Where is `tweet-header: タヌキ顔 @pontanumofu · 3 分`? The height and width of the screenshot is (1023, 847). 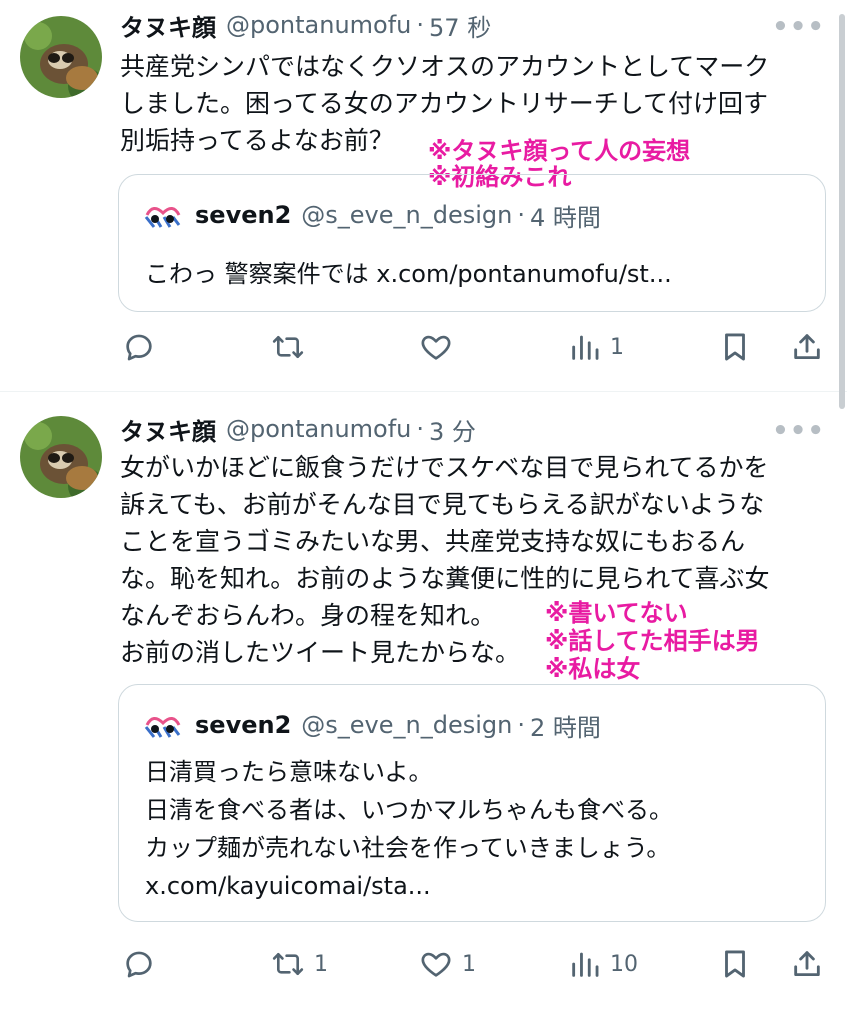
tweet-header: タヌキ顔 @pontanumofu · 3 分 is located at coordinates (298, 429).